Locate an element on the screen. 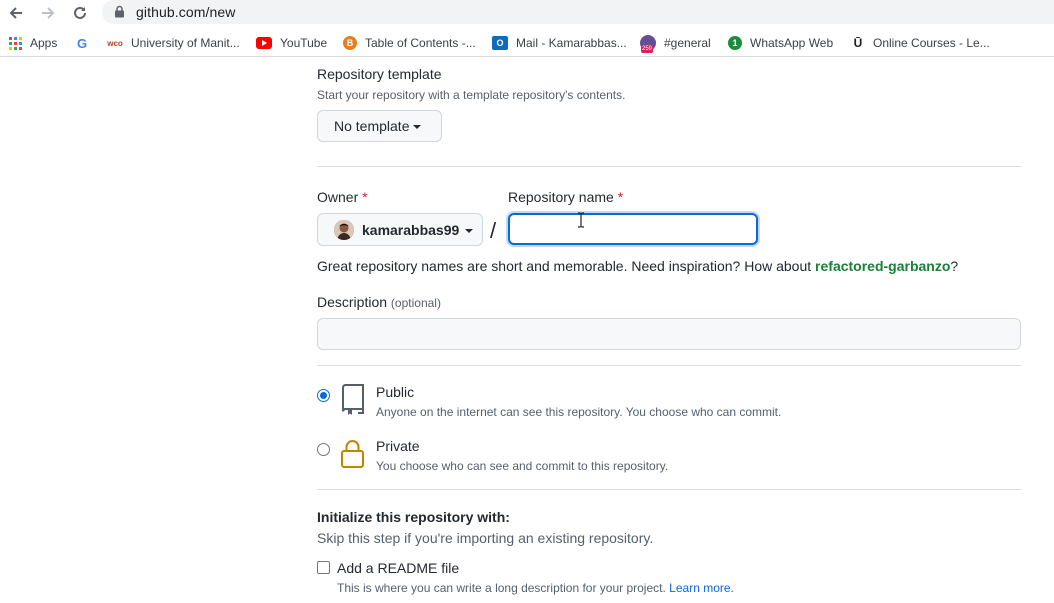  arrow-left-icon is located at coordinates (15, 13).